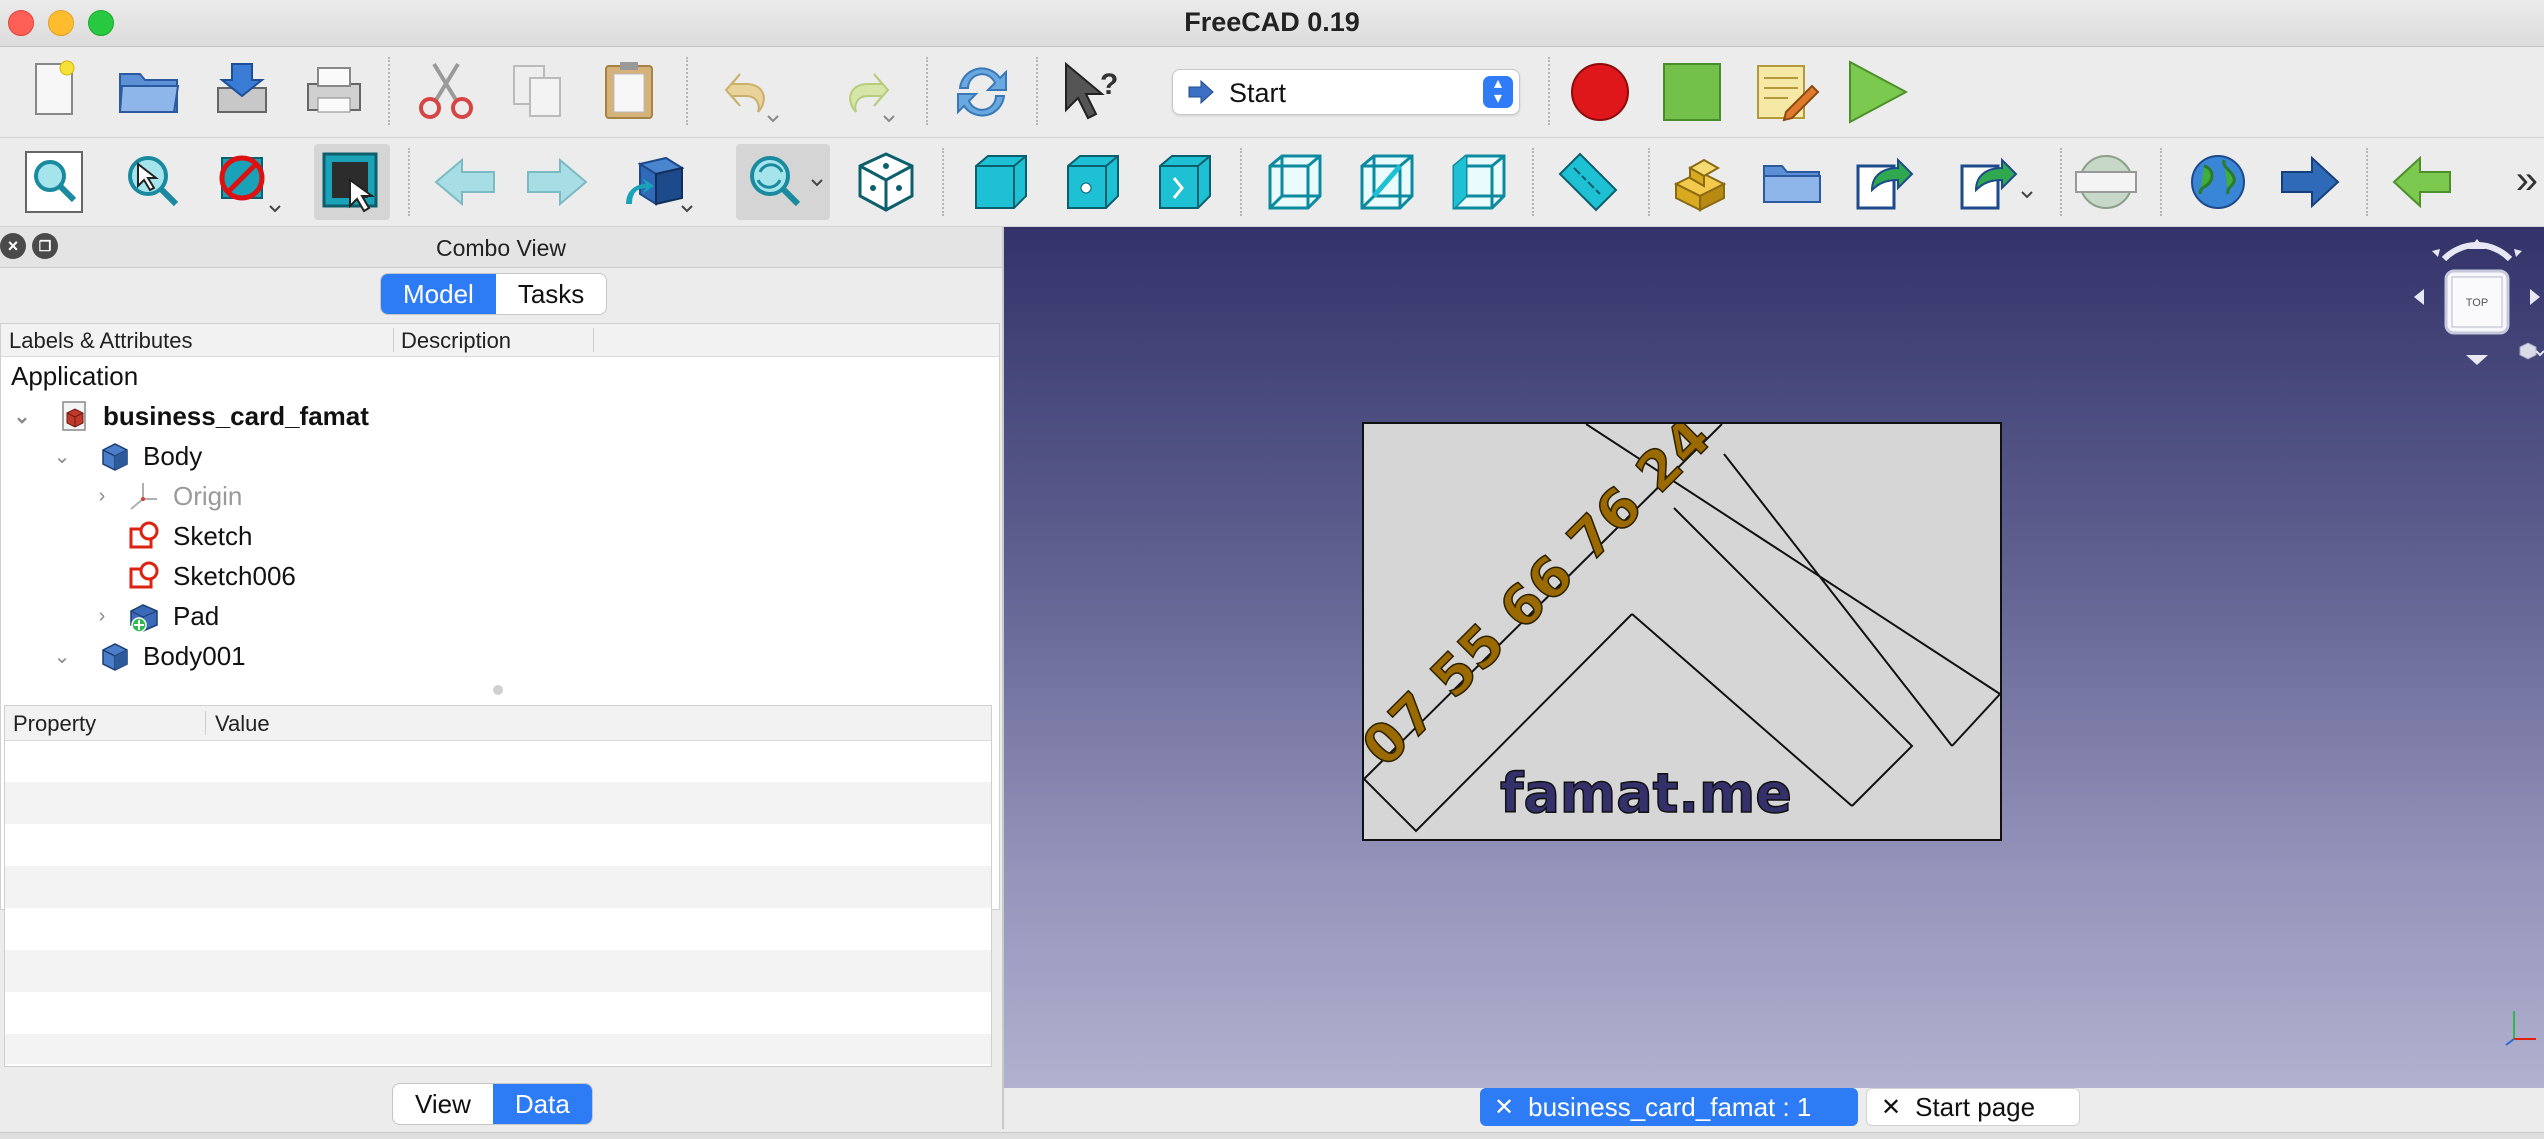 The image size is (2544, 1139). I want to click on axis-indicator, so click(2520, 1027).